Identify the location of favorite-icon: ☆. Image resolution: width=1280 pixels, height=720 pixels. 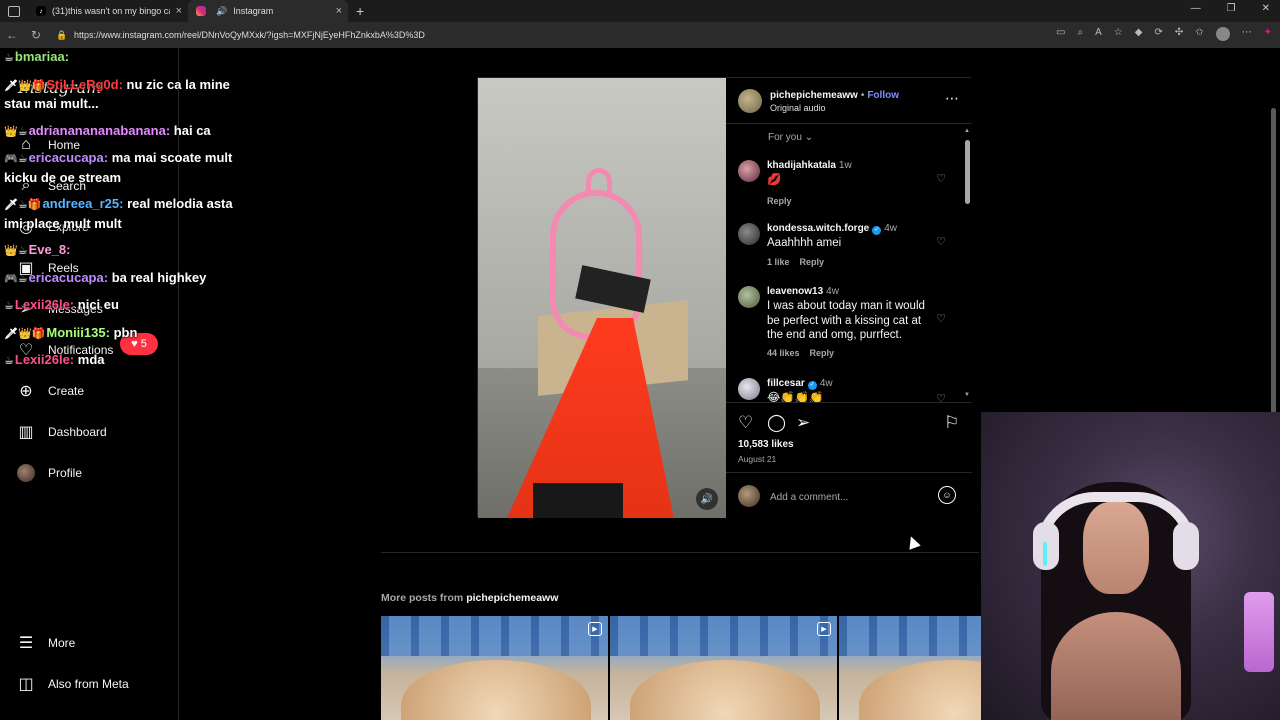
(1118, 34).